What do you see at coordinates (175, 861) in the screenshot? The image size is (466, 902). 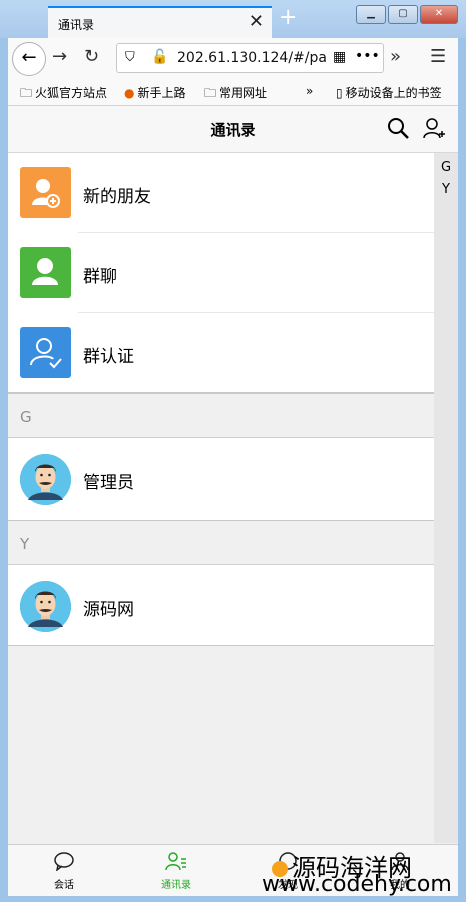 I see `contacts-icon` at bounding box center [175, 861].